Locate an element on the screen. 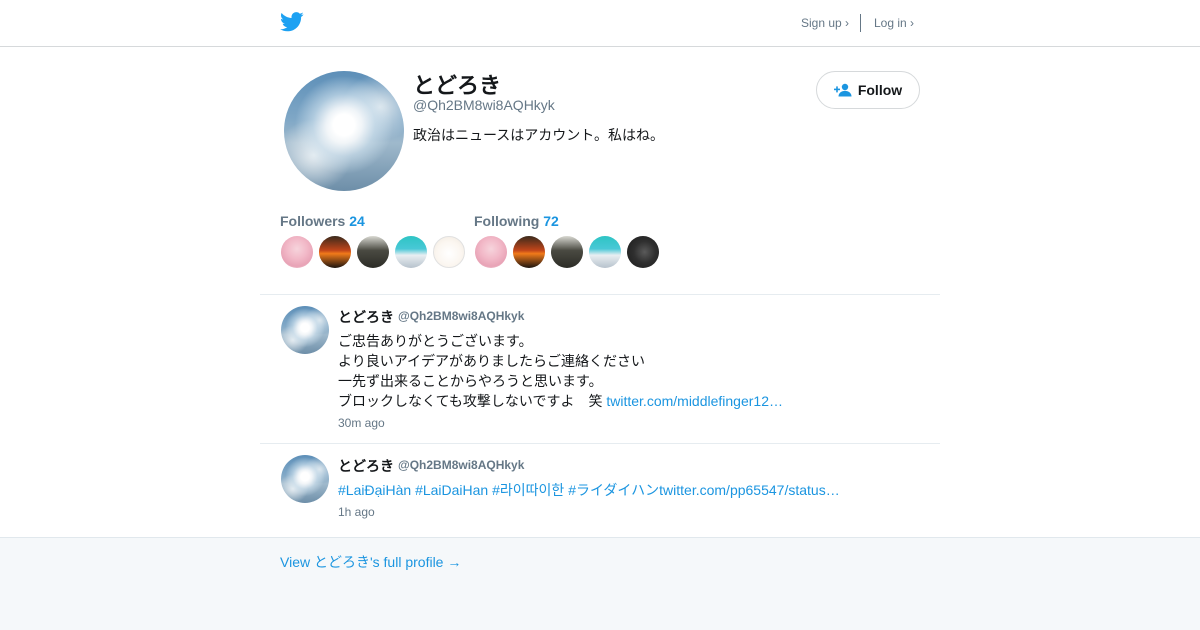  log-in-link: Log in › is located at coordinates (894, 23).